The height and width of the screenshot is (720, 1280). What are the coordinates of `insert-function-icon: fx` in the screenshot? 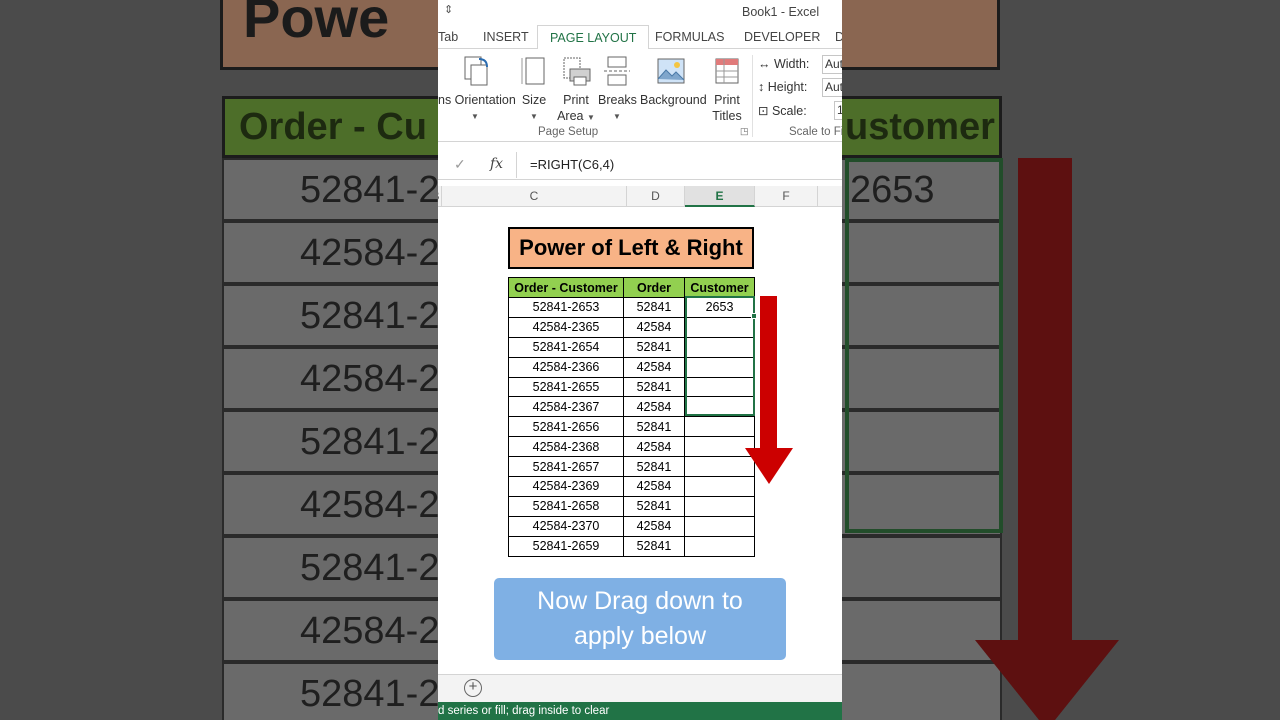 It's located at (496, 164).